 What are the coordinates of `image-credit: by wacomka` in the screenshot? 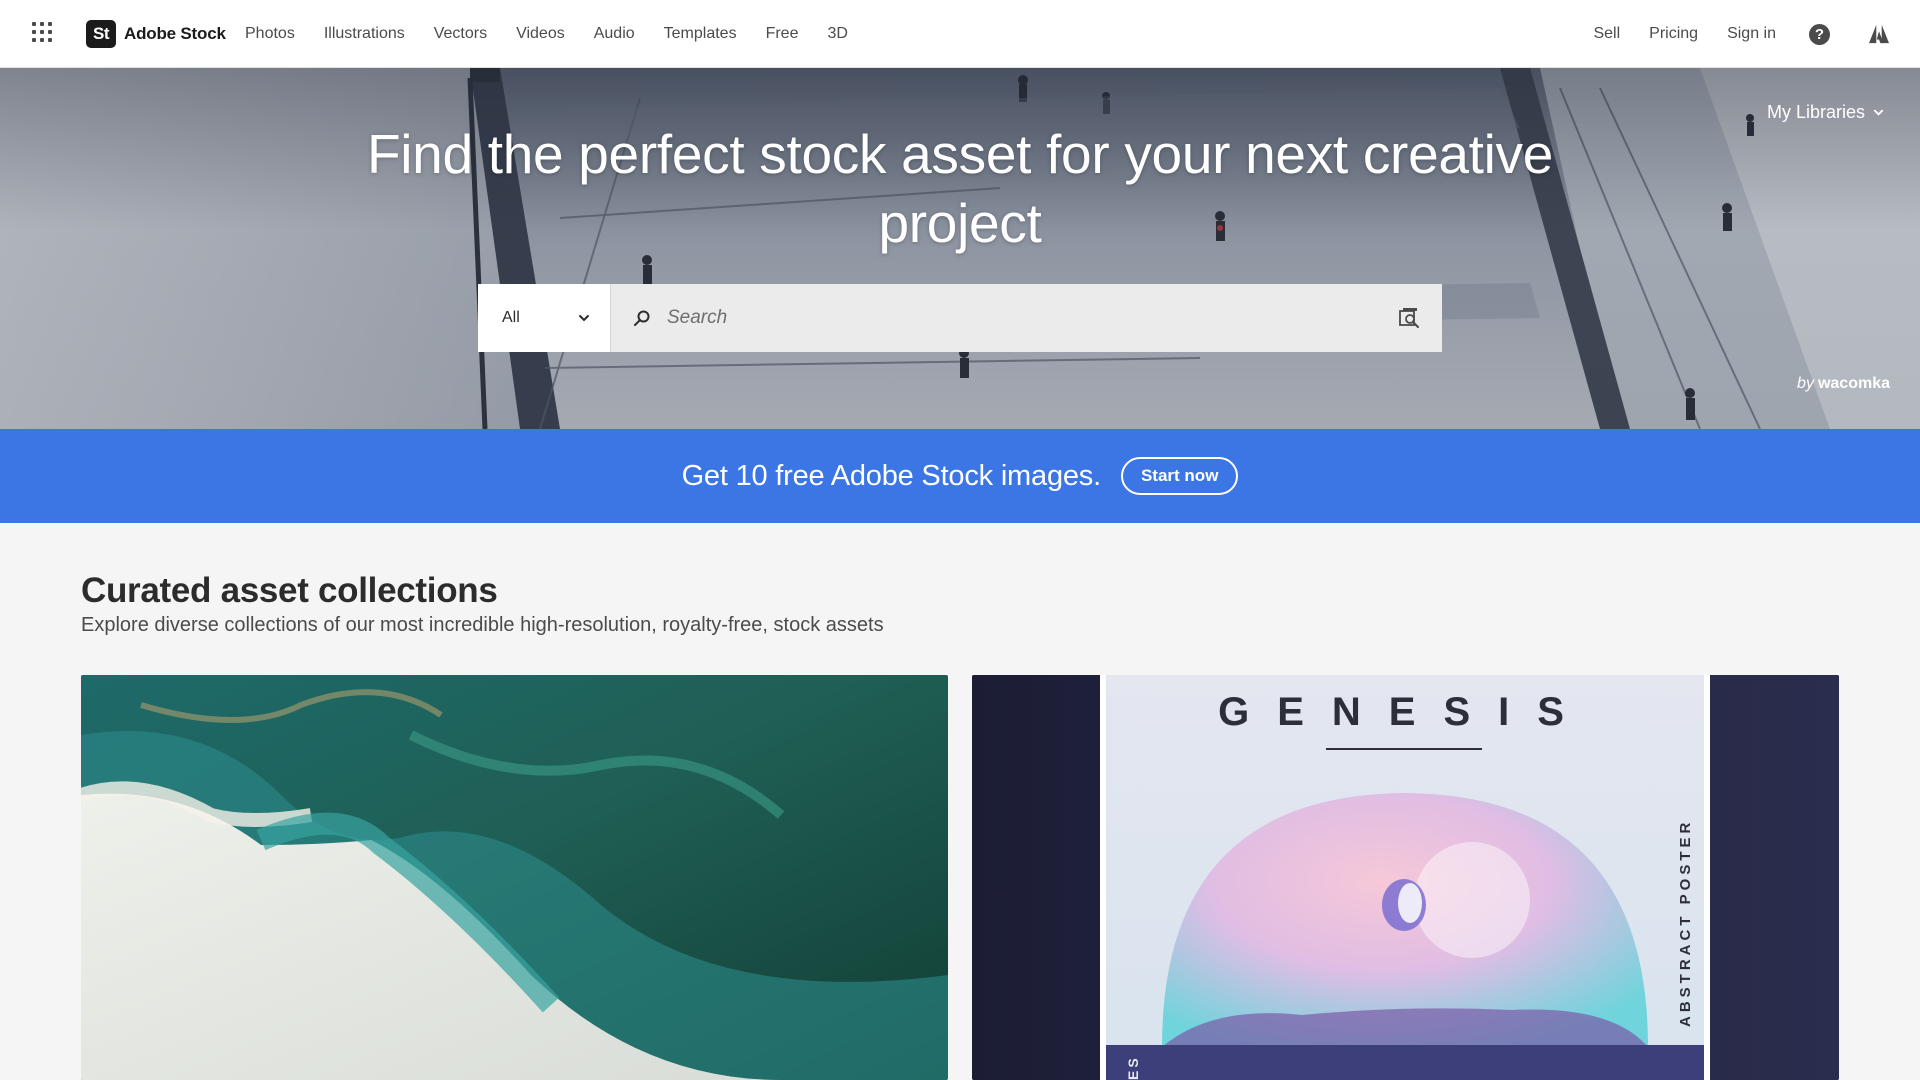 It's located at (1843, 384).